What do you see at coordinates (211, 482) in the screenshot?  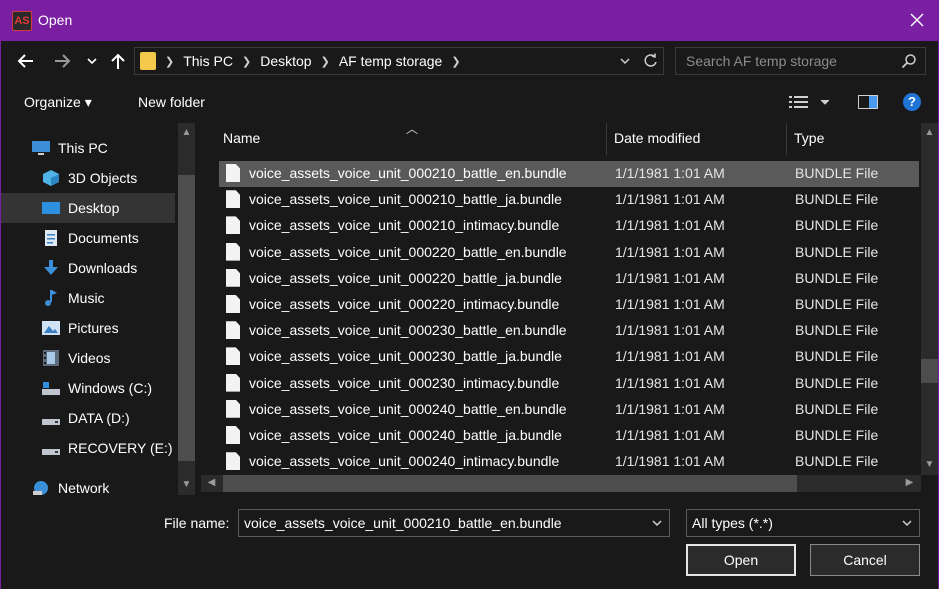 I see `scroll-left-arrow-icon: ◀` at bounding box center [211, 482].